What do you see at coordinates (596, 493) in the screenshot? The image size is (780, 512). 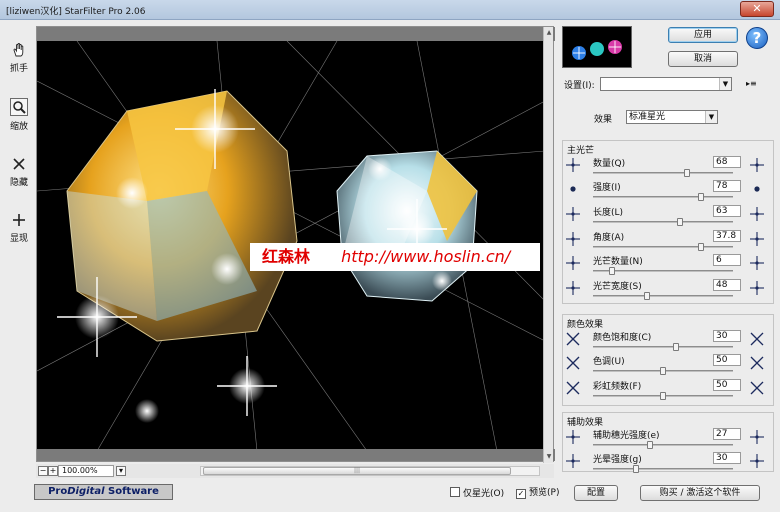 I see `config-button: 配置` at bounding box center [596, 493].